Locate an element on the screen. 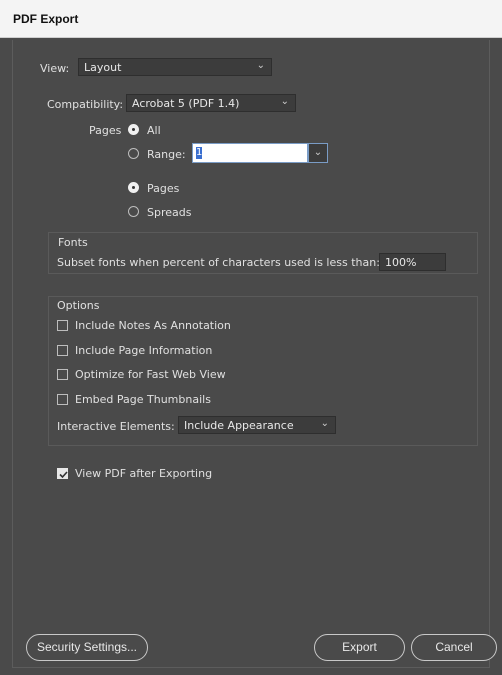 The width and height of the screenshot is (502, 675). view-after-export-label: View PDF after Exporting is located at coordinates (144, 473).